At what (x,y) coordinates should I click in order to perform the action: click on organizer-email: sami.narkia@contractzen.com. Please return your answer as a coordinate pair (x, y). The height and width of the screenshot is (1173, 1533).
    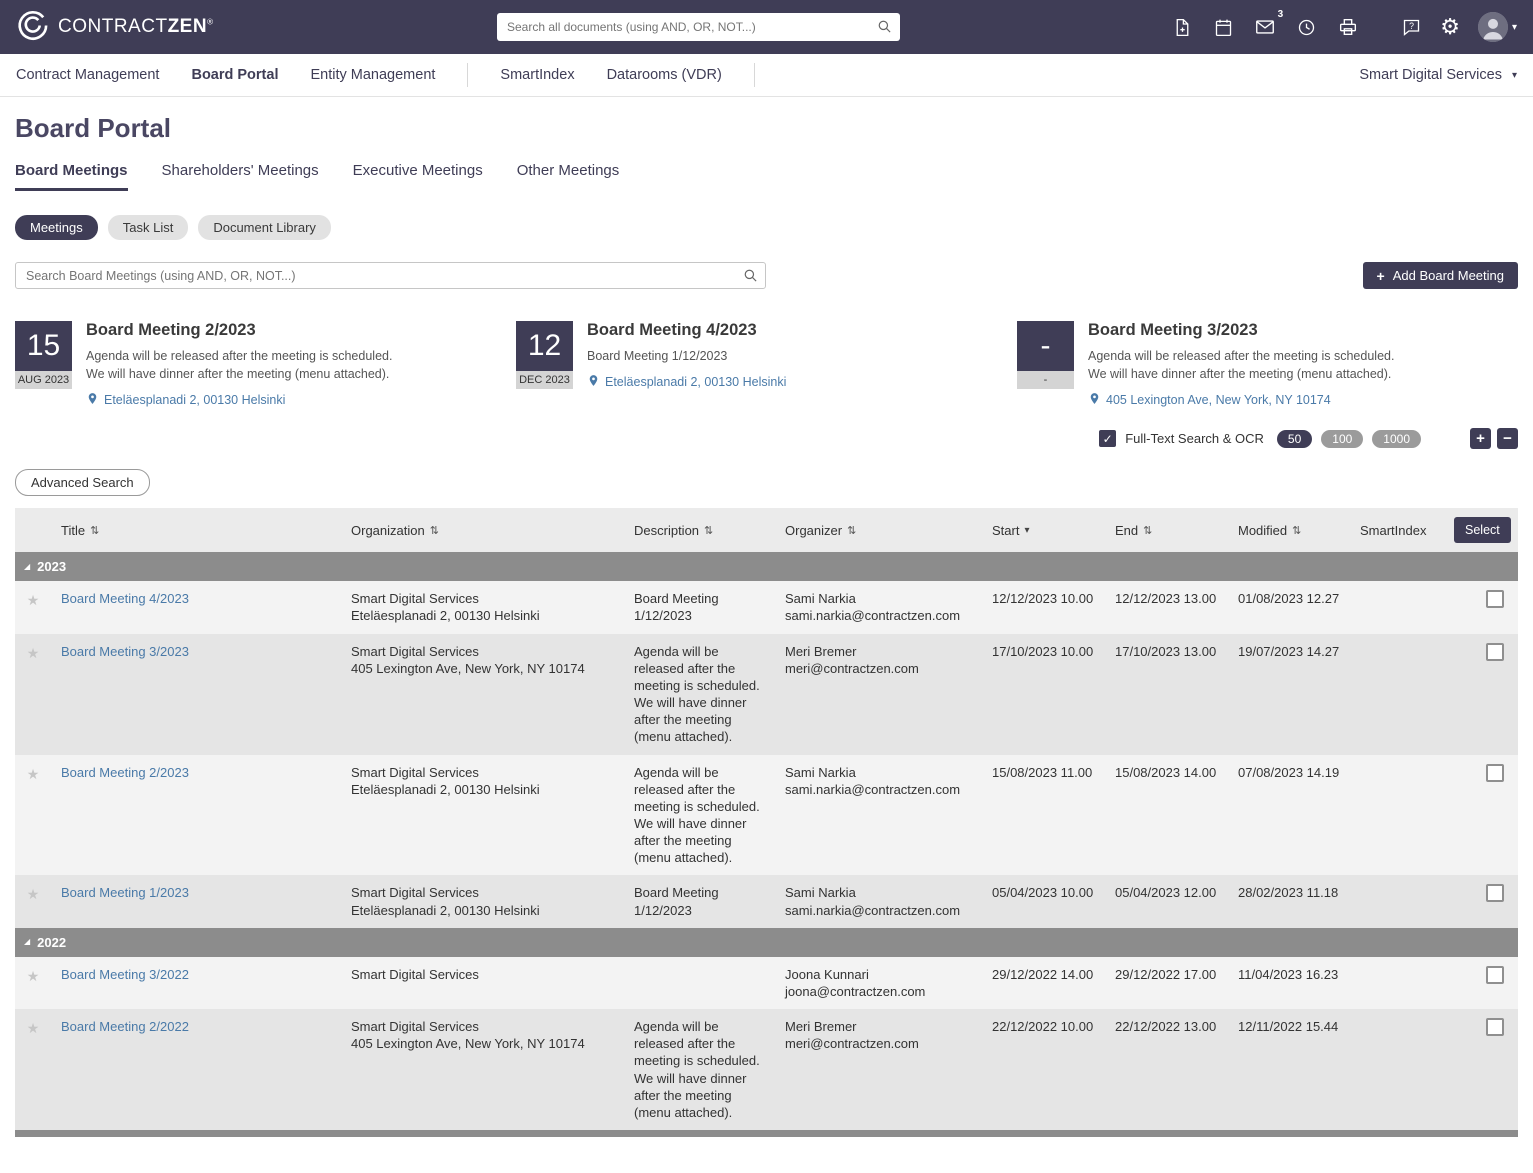
    Looking at the image, I should click on (873, 910).